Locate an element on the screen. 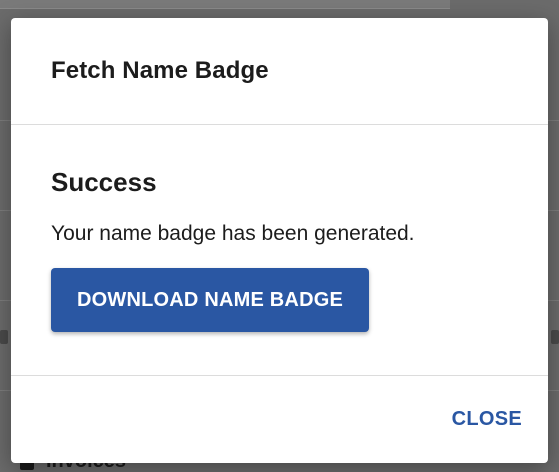 This screenshot has width=559, height=472. download-name-badge-button: DOWNLOAD NAME BADGE is located at coordinates (210, 300).